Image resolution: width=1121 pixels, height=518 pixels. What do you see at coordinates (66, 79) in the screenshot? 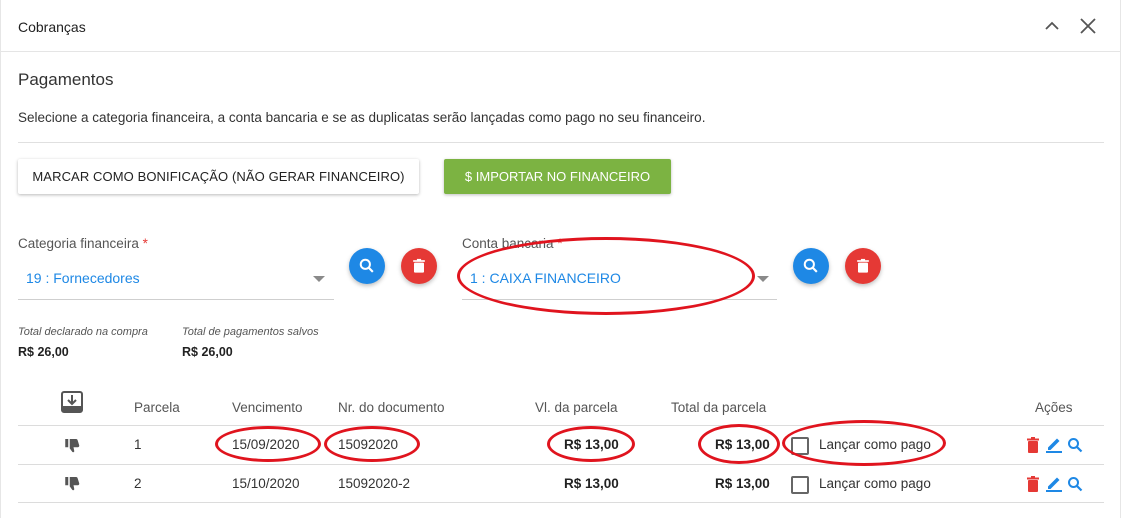
I see `section-title: Pagamentos` at bounding box center [66, 79].